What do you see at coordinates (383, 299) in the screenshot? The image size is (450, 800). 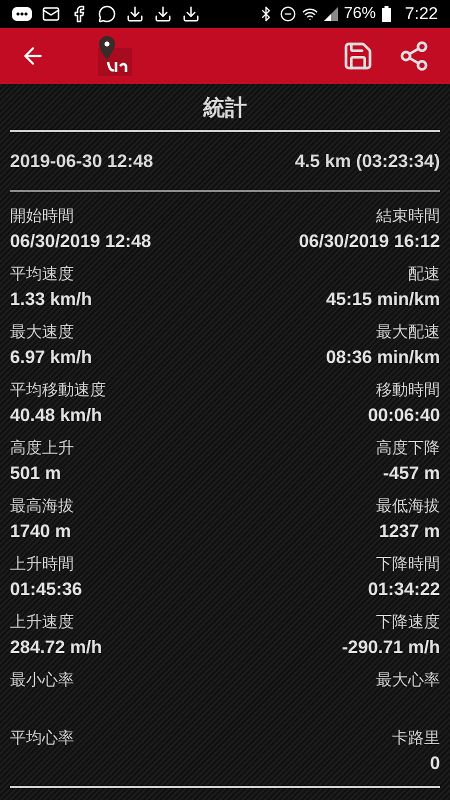 I see `stat-value: 45:15 min/km` at bounding box center [383, 299].